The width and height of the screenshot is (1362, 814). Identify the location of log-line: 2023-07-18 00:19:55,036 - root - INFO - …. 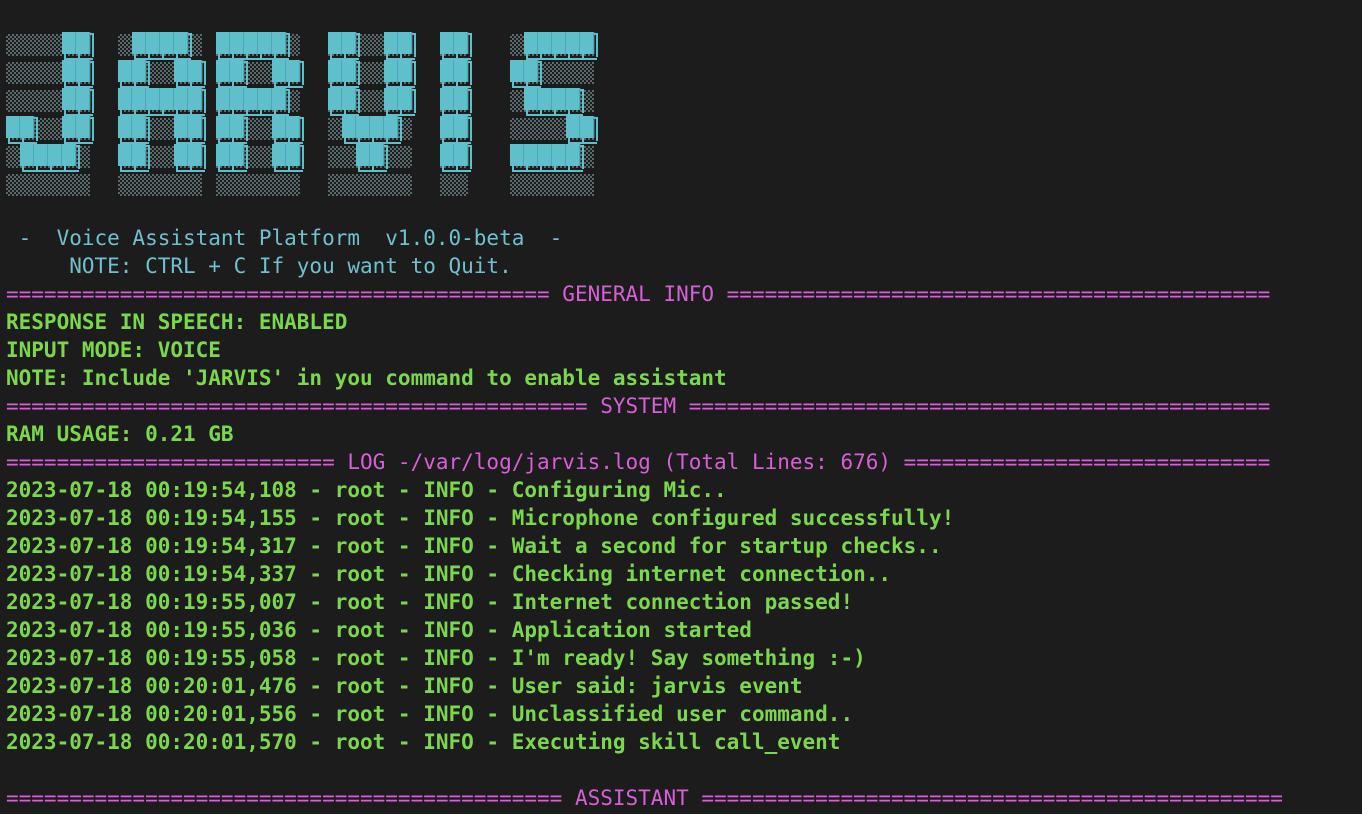
(379, 630).